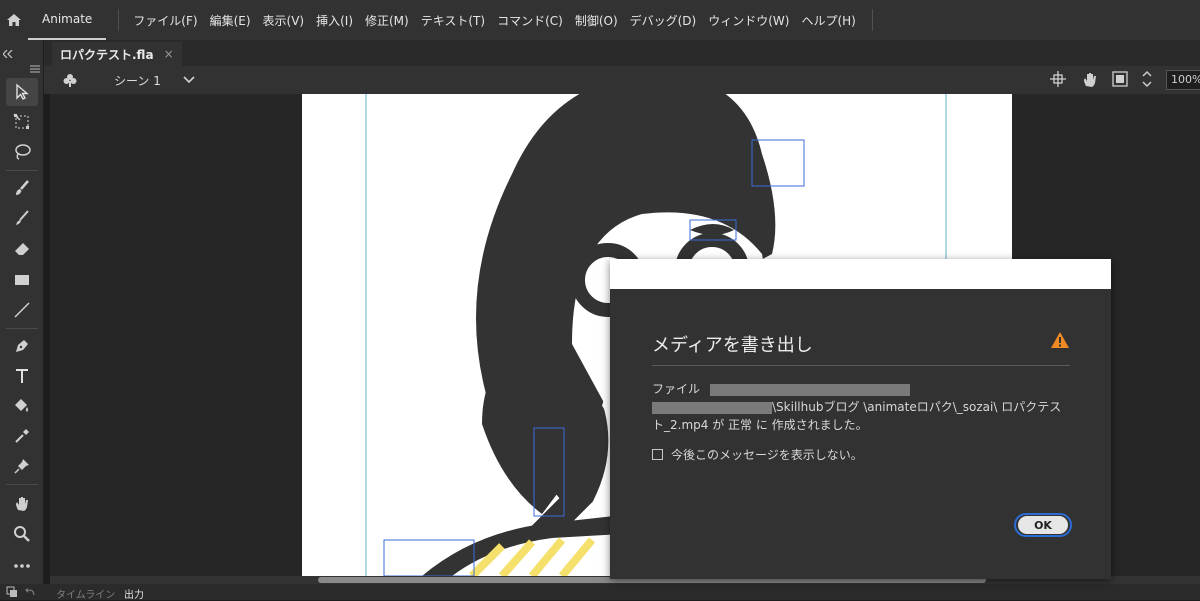 This screenshot has height=601, width=1200. I want to click on paint-brush-tool-icon, so click(22, 188).